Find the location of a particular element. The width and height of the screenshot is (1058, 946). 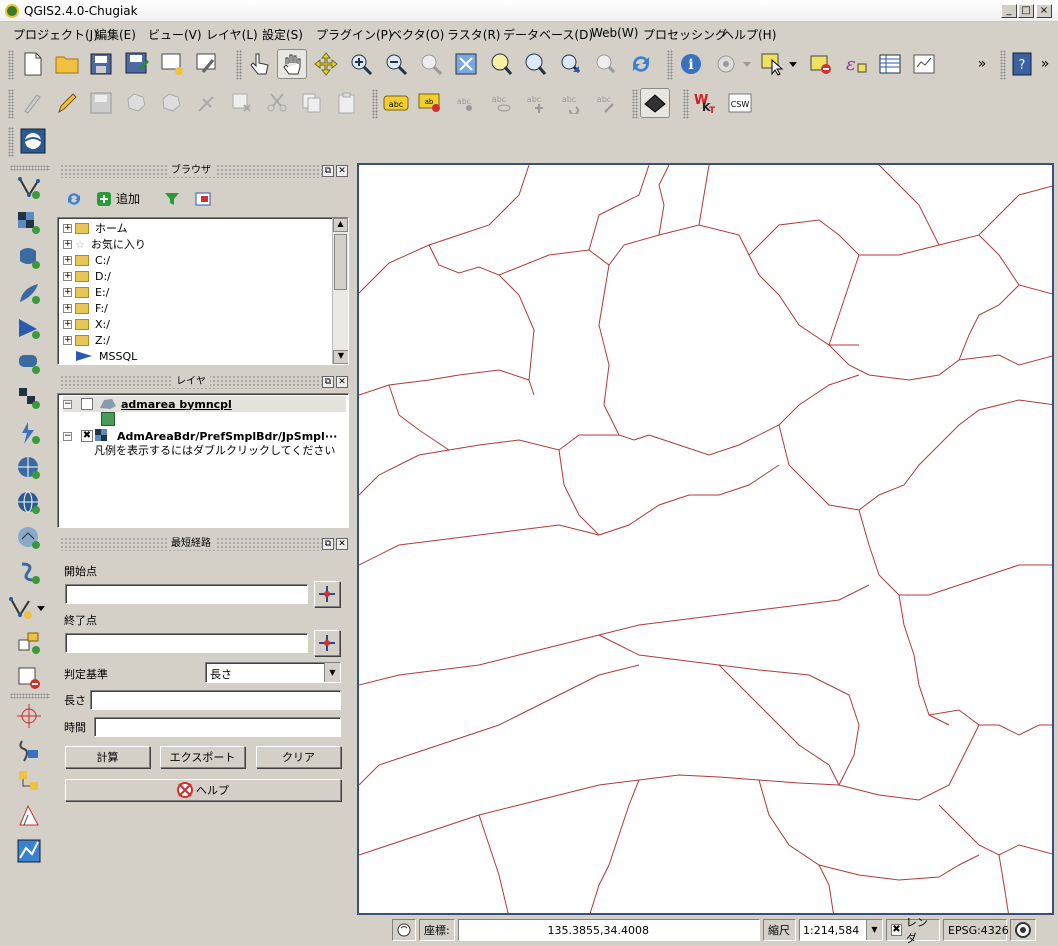

label-pin-icon: ab is located at coordinates (431, 103).